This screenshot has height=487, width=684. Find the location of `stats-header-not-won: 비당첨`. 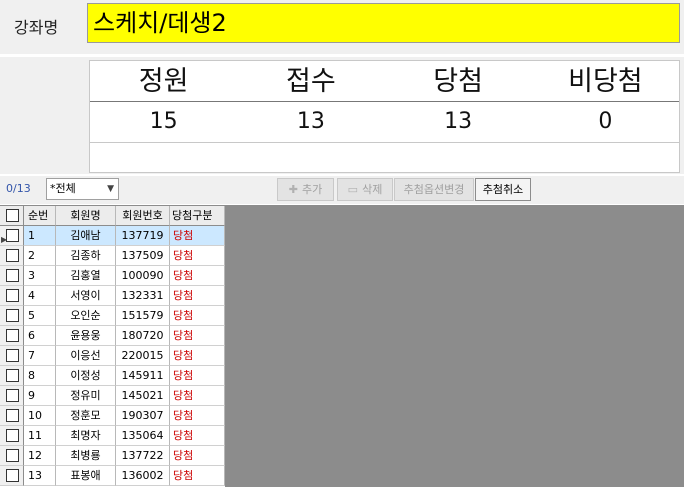

stats-header-not-won: 비당첨 is located at coordinates (605, 81).